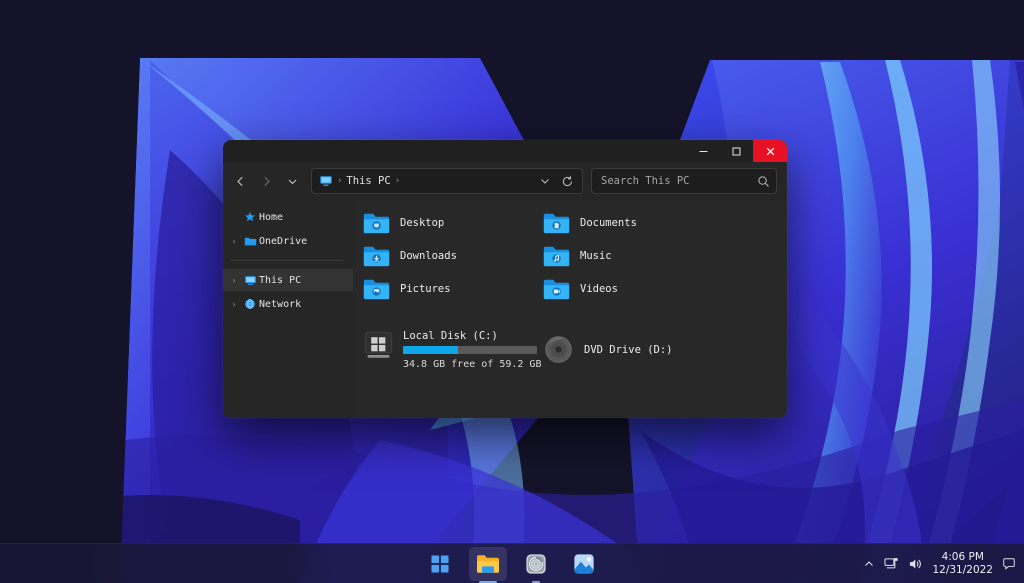 The image size is (1024, 583). I want to click on dvd-drive-icon, so click(558, 349).